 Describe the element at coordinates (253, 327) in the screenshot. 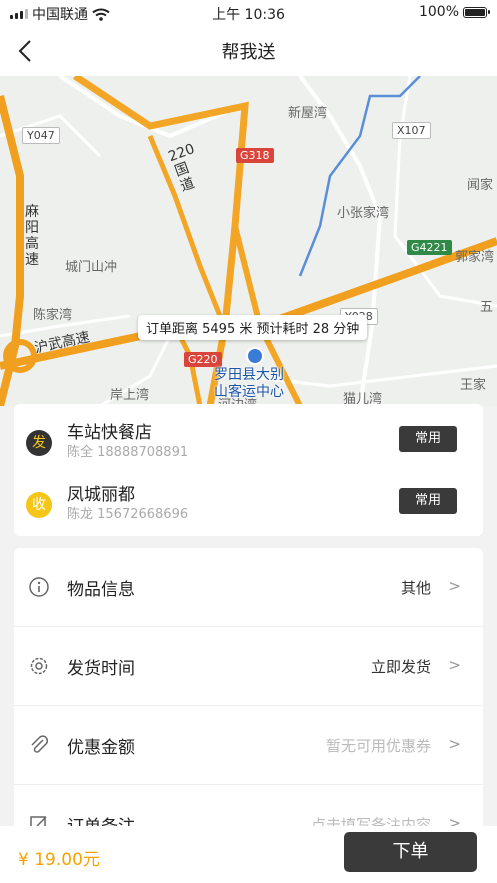

I see `route-info-bubble: 订单距离 5495 米 预计耗时 28 分钟` at that location.